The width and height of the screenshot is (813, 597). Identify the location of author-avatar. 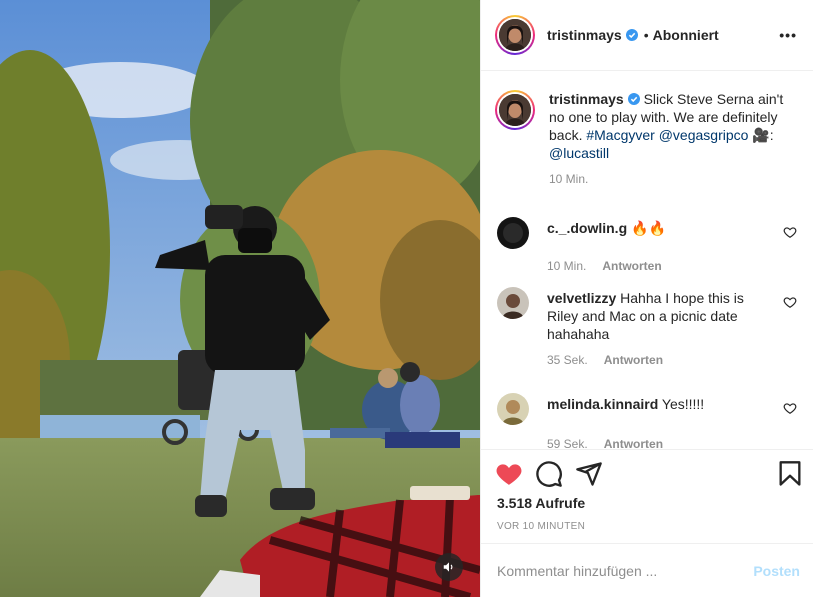
(515, 35).